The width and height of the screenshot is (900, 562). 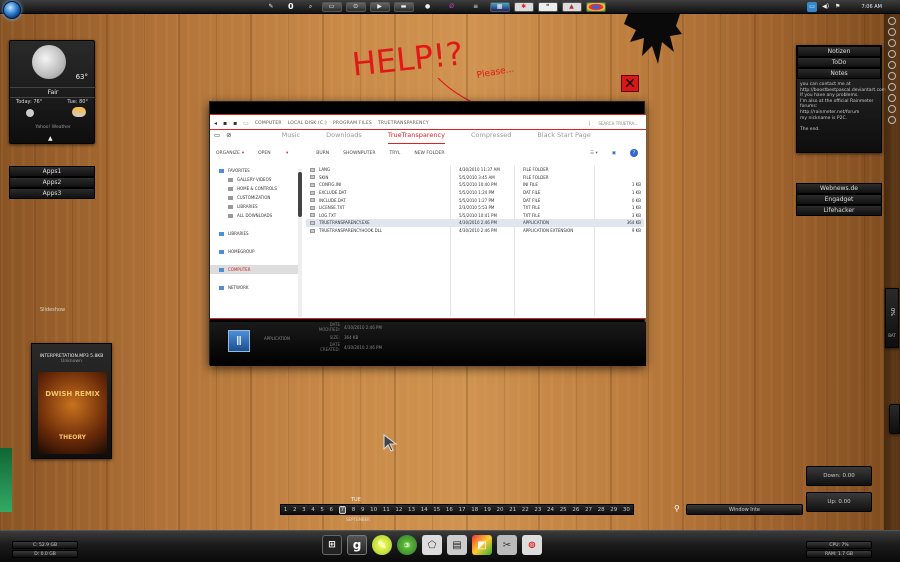 I want to click on quote-button: ❝, so click(x=547, y=6).